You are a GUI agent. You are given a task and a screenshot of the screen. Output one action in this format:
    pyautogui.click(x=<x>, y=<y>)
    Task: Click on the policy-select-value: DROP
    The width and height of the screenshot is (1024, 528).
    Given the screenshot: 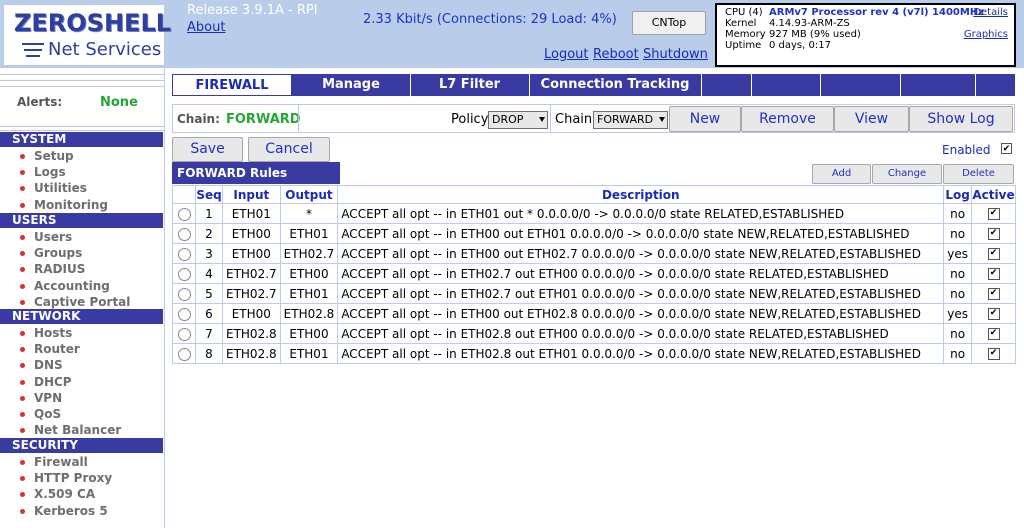 What is the action you would take?
    pyautogui.click(x=508, y=119)
    